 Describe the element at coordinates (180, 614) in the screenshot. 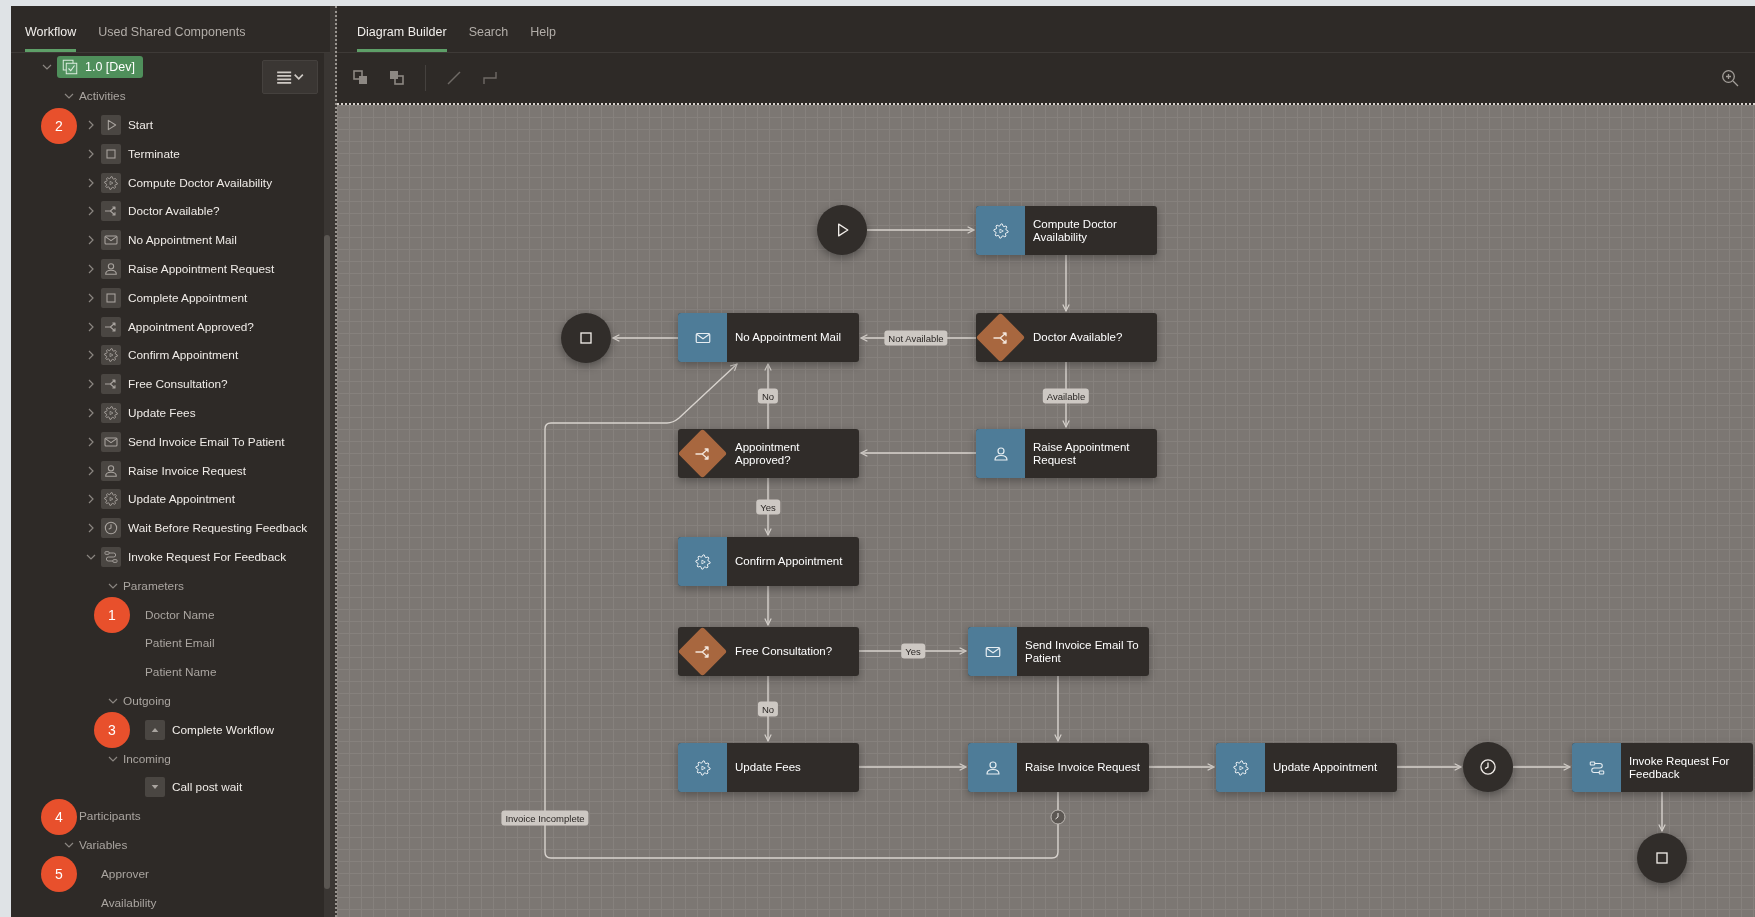

I see `tree-item: Doctor Name` at that location.